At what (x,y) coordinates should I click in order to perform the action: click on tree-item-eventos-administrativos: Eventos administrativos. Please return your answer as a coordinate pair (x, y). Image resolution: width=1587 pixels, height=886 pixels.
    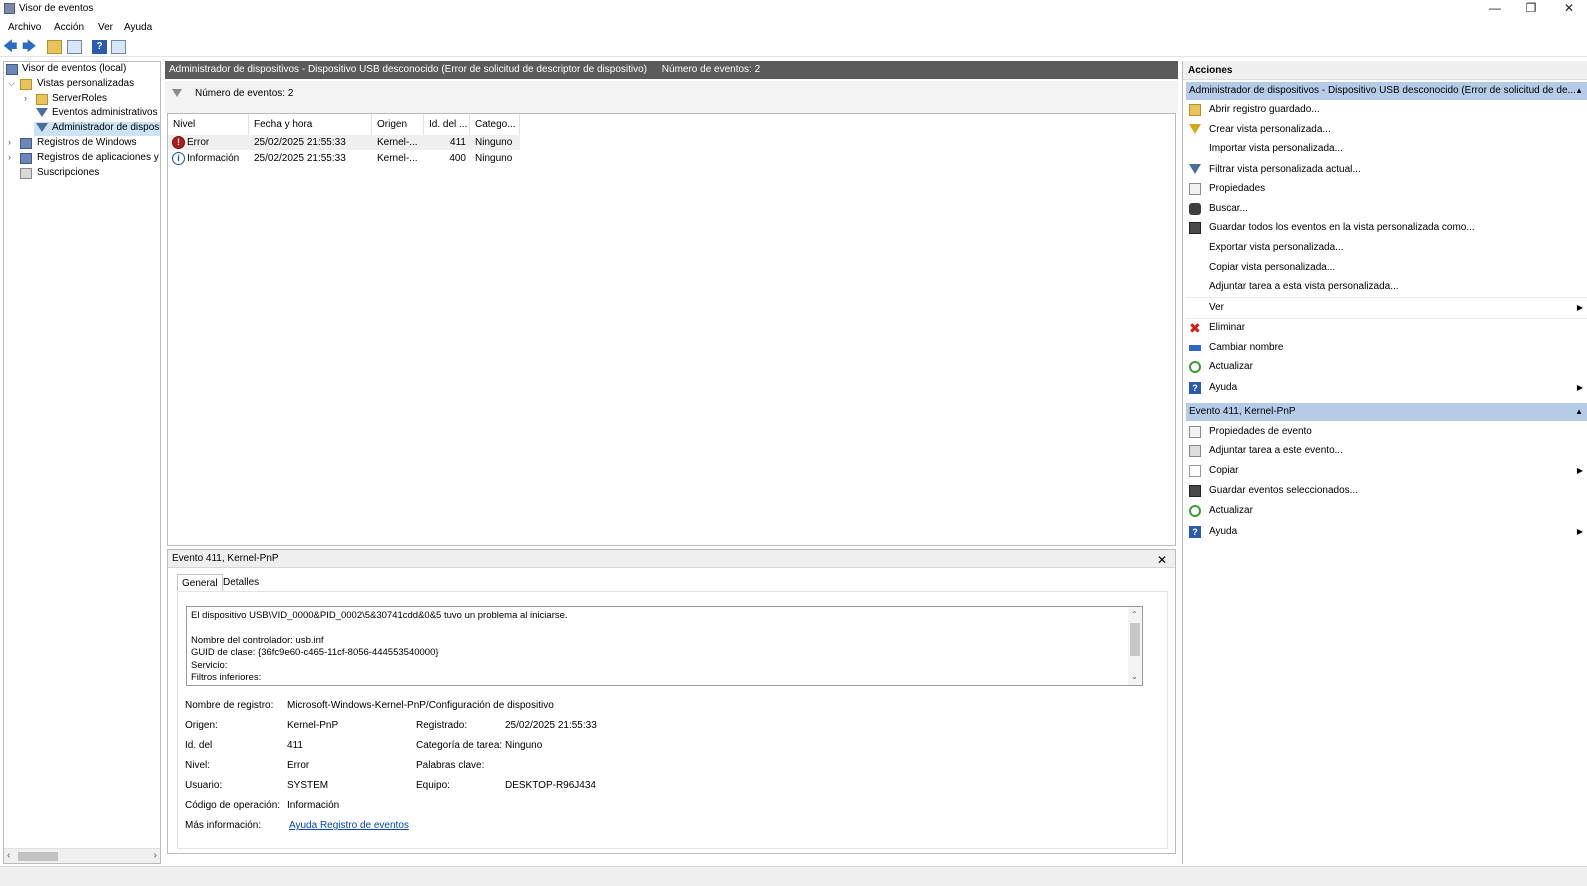
    Looking at the image, I should click on (82, 114).